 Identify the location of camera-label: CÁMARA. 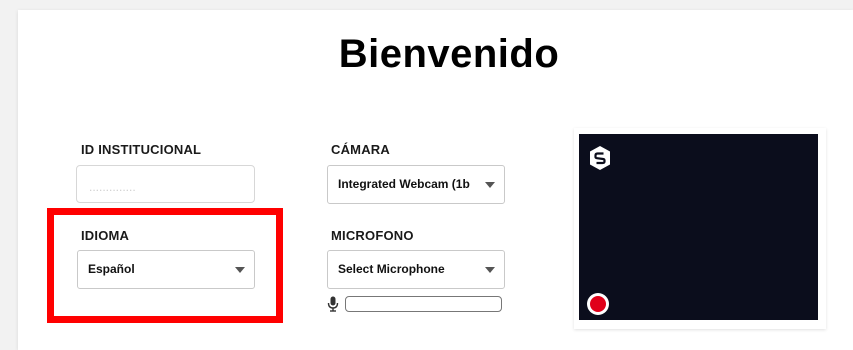
(360, 149).